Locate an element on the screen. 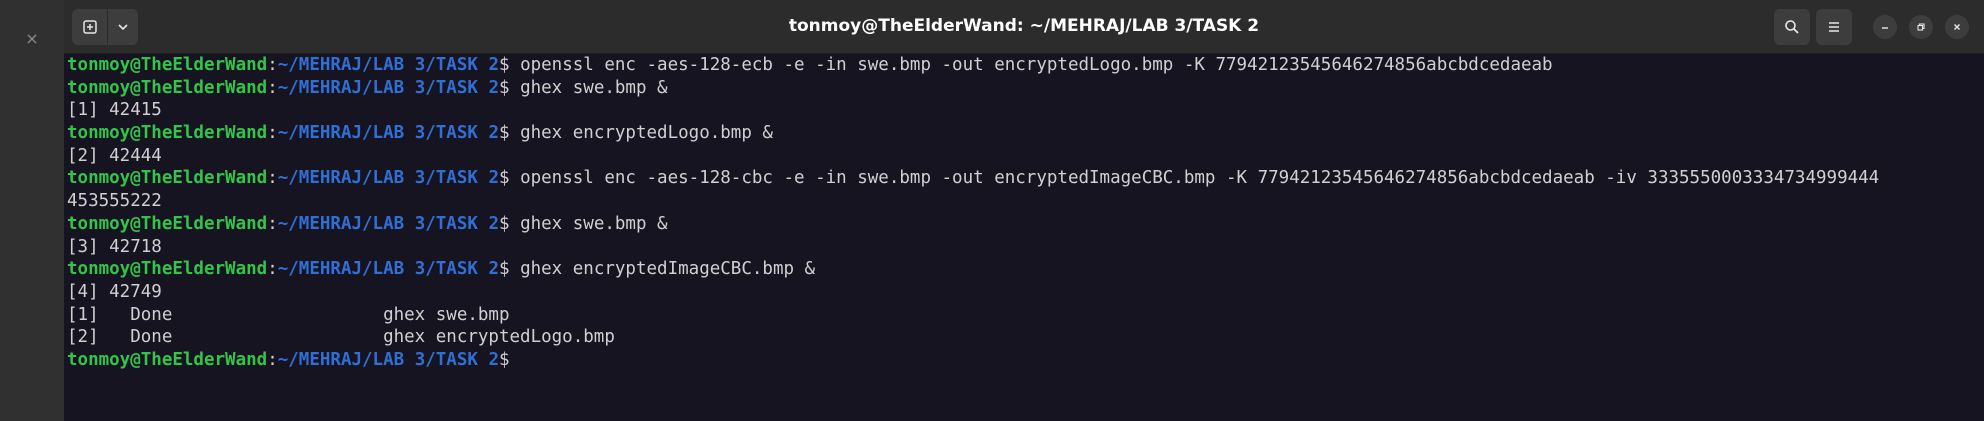  new-tab-icon is located at coordinates (89, 27).